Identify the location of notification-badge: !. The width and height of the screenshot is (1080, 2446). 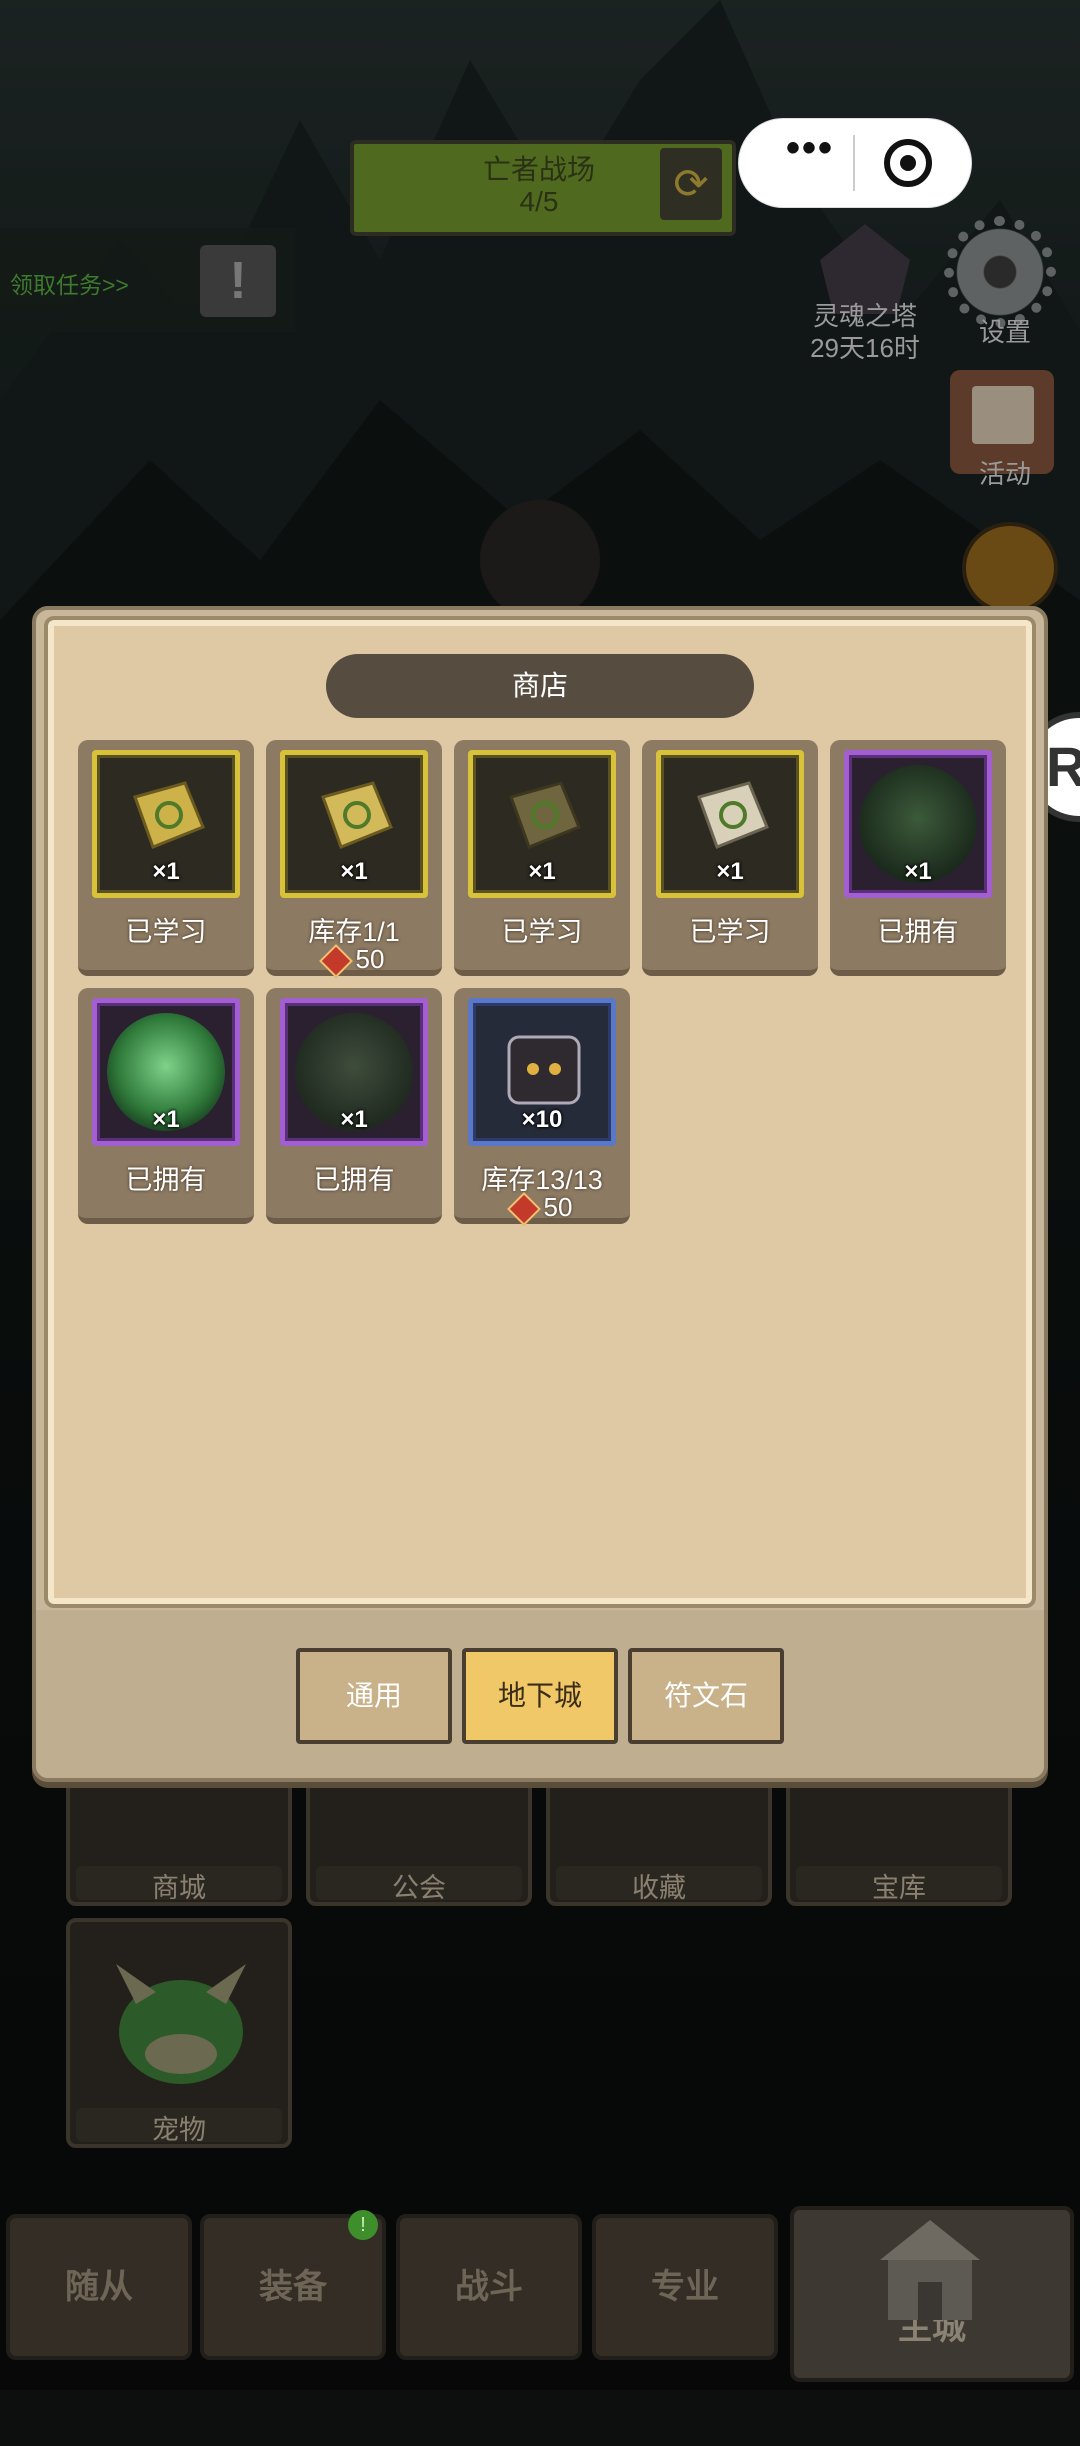
(363, 2225).